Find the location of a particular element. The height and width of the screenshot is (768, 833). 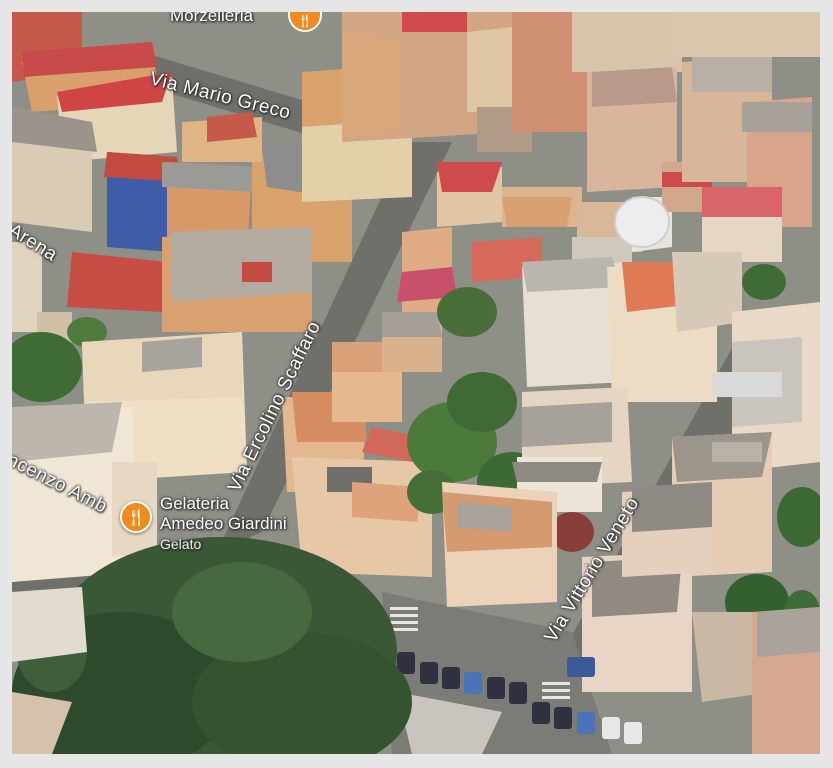

gelateria-name-line1: Gelateria is located at coordinates (194, 504).